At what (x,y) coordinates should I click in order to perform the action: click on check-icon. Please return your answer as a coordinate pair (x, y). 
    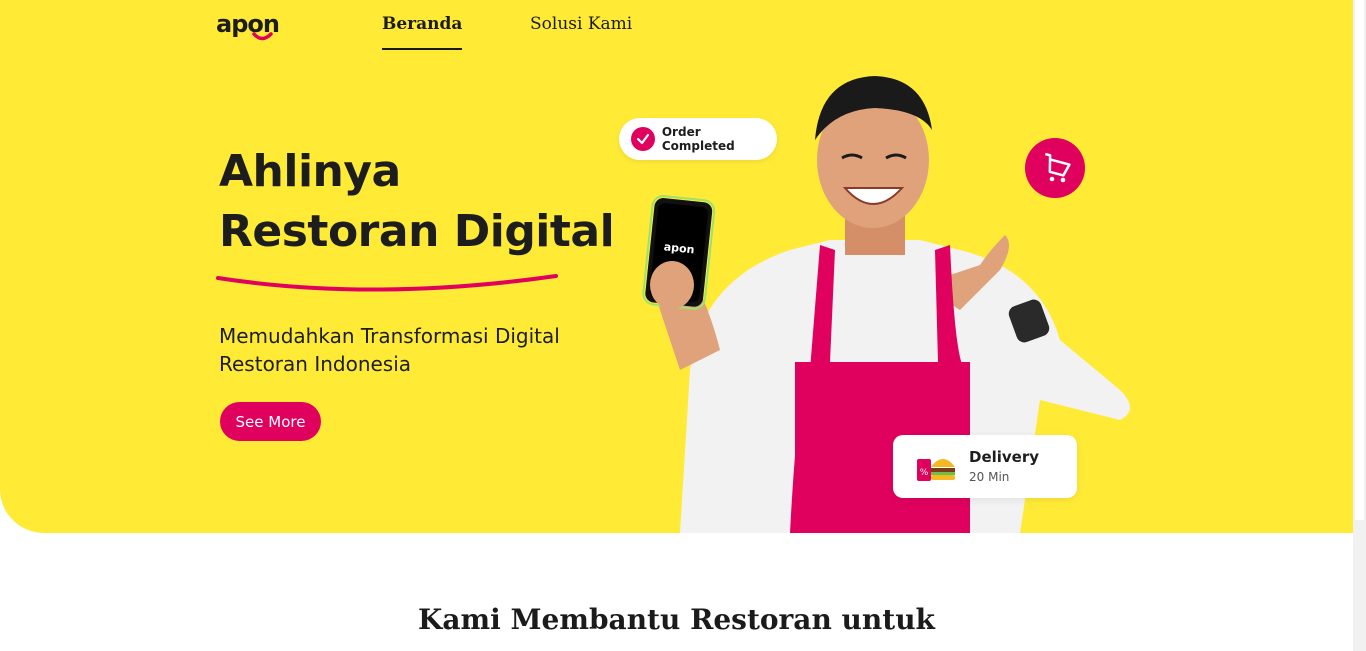
    Looking at the image, I should click on (643, 139).